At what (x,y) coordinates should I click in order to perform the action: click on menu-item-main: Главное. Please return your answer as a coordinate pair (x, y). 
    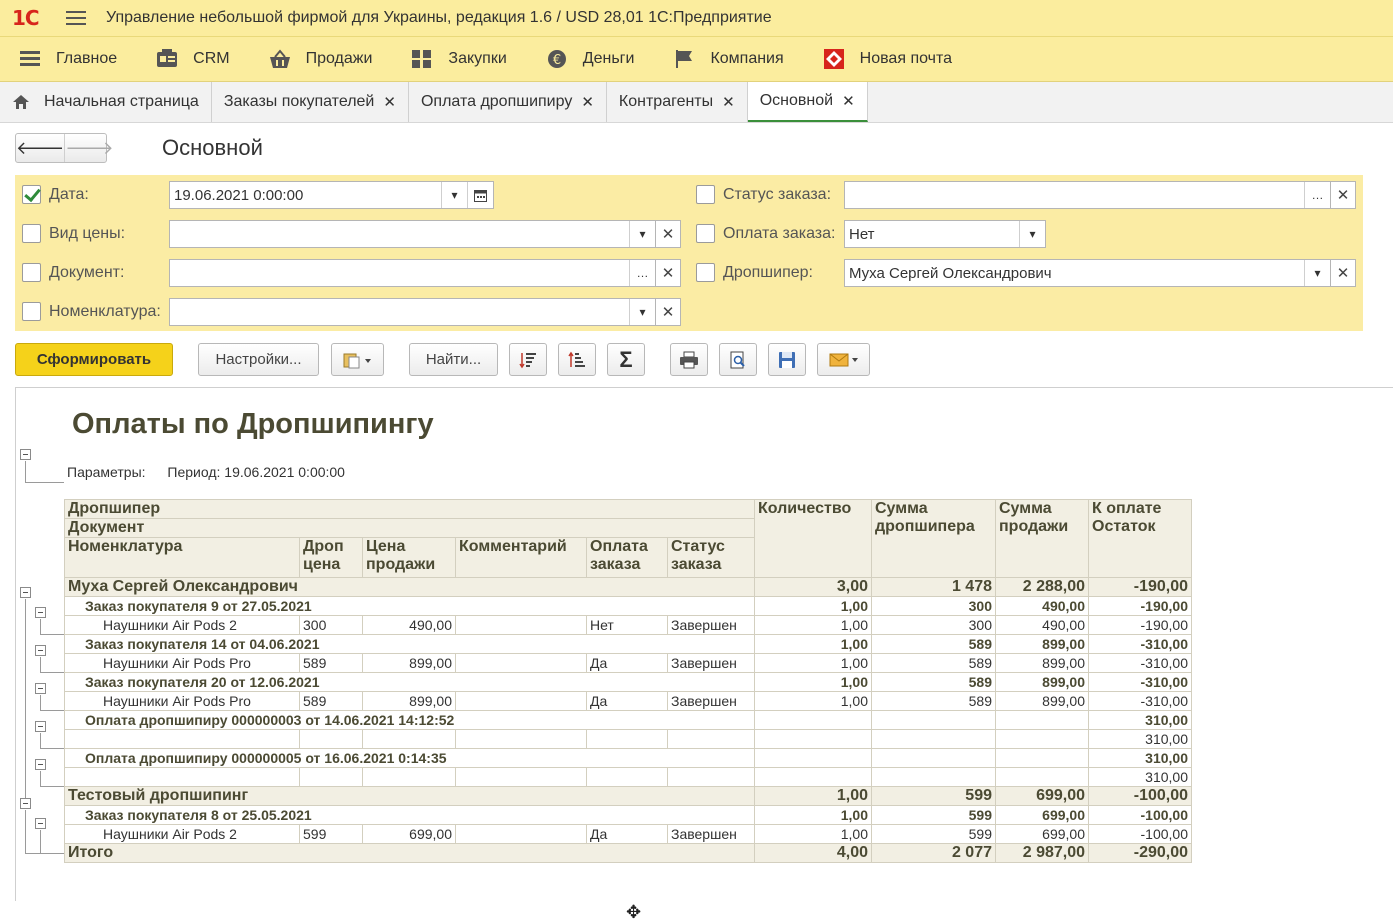
    Looking at the image, I should click on (67, 59).